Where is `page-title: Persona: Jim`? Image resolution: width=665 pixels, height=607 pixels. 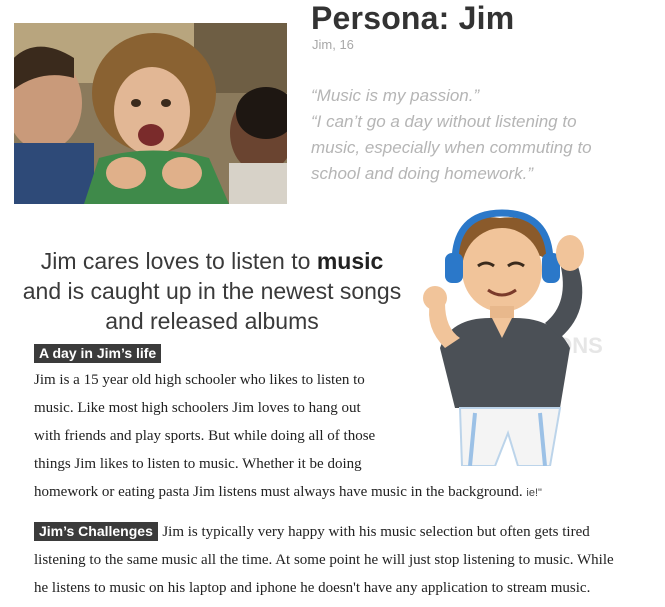 page-title: Persona: Jim is located at coordinates (413, 18).